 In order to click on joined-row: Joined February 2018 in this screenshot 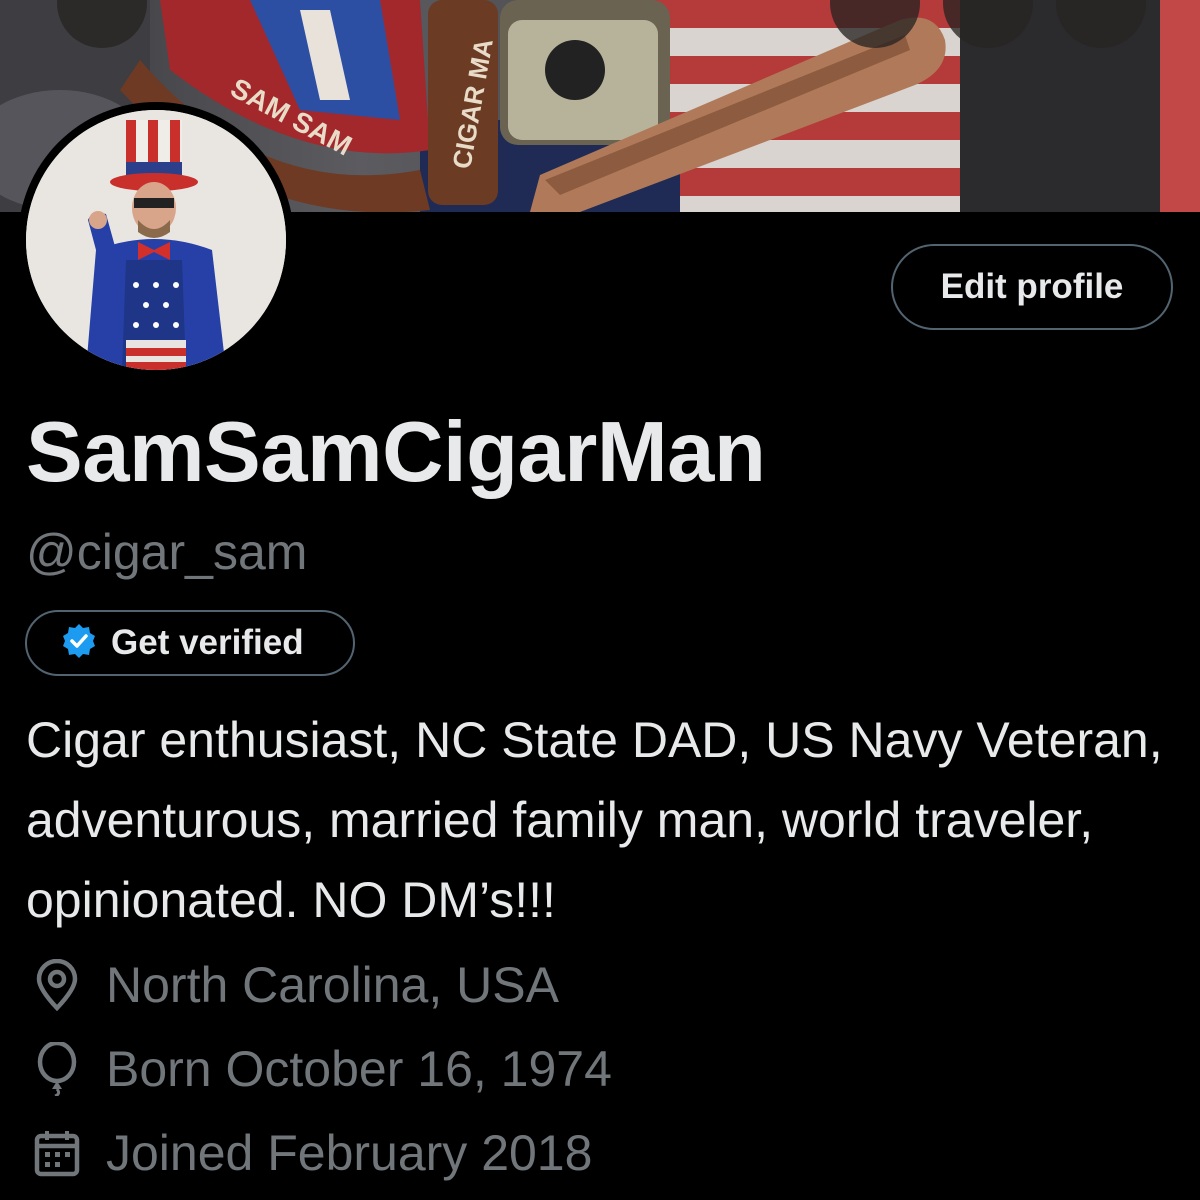, I will do `click(310, 1153)`.